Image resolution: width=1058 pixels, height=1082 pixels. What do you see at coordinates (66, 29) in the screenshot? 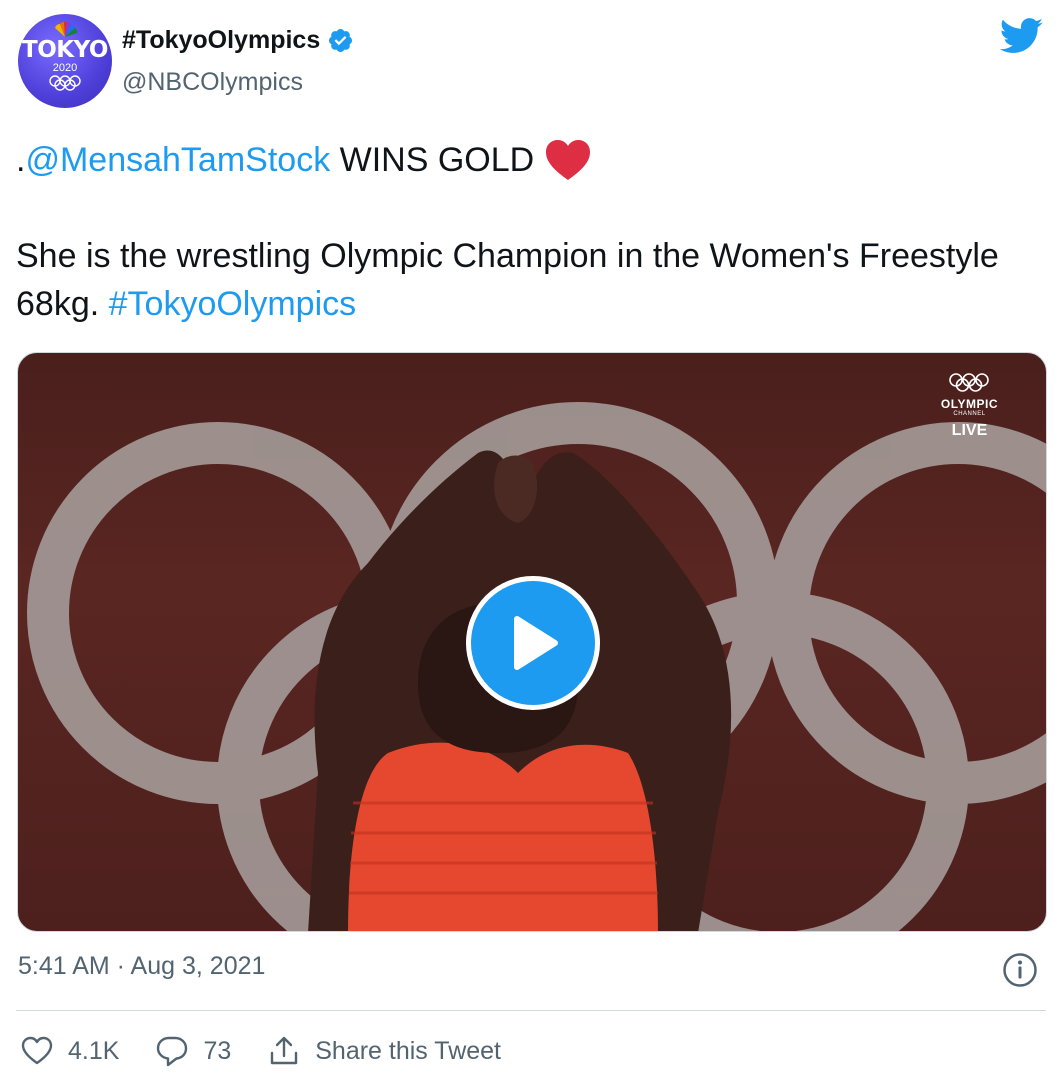
I see `peacock-icon` at bounding box center [66, 29].